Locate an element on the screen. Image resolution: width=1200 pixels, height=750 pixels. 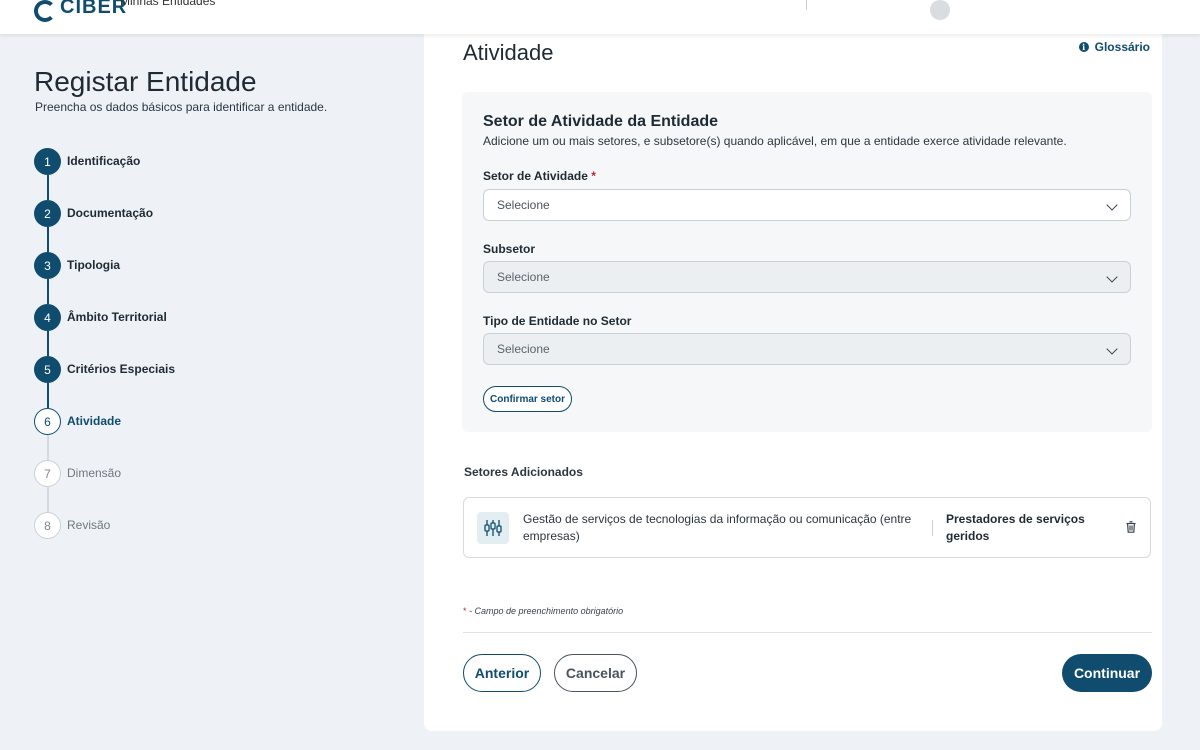
footer-divider is located at coordinates (807, 632).